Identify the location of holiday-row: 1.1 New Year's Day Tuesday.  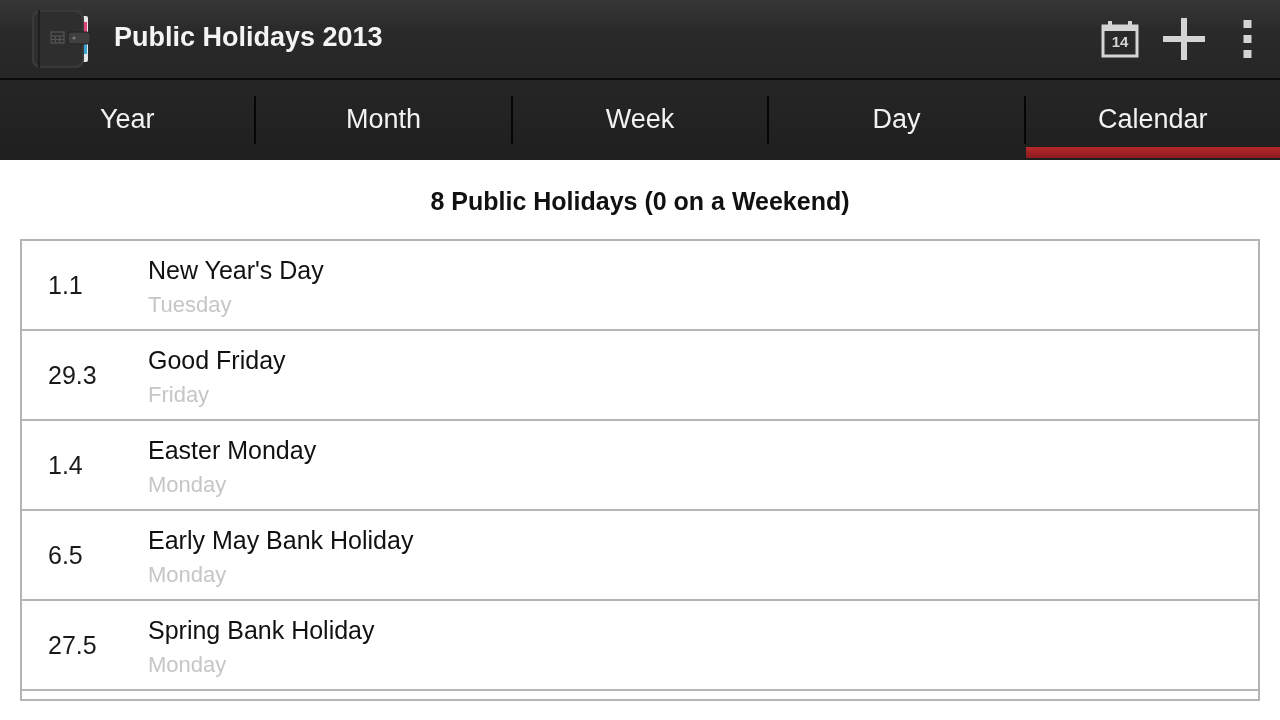
(640, 286).